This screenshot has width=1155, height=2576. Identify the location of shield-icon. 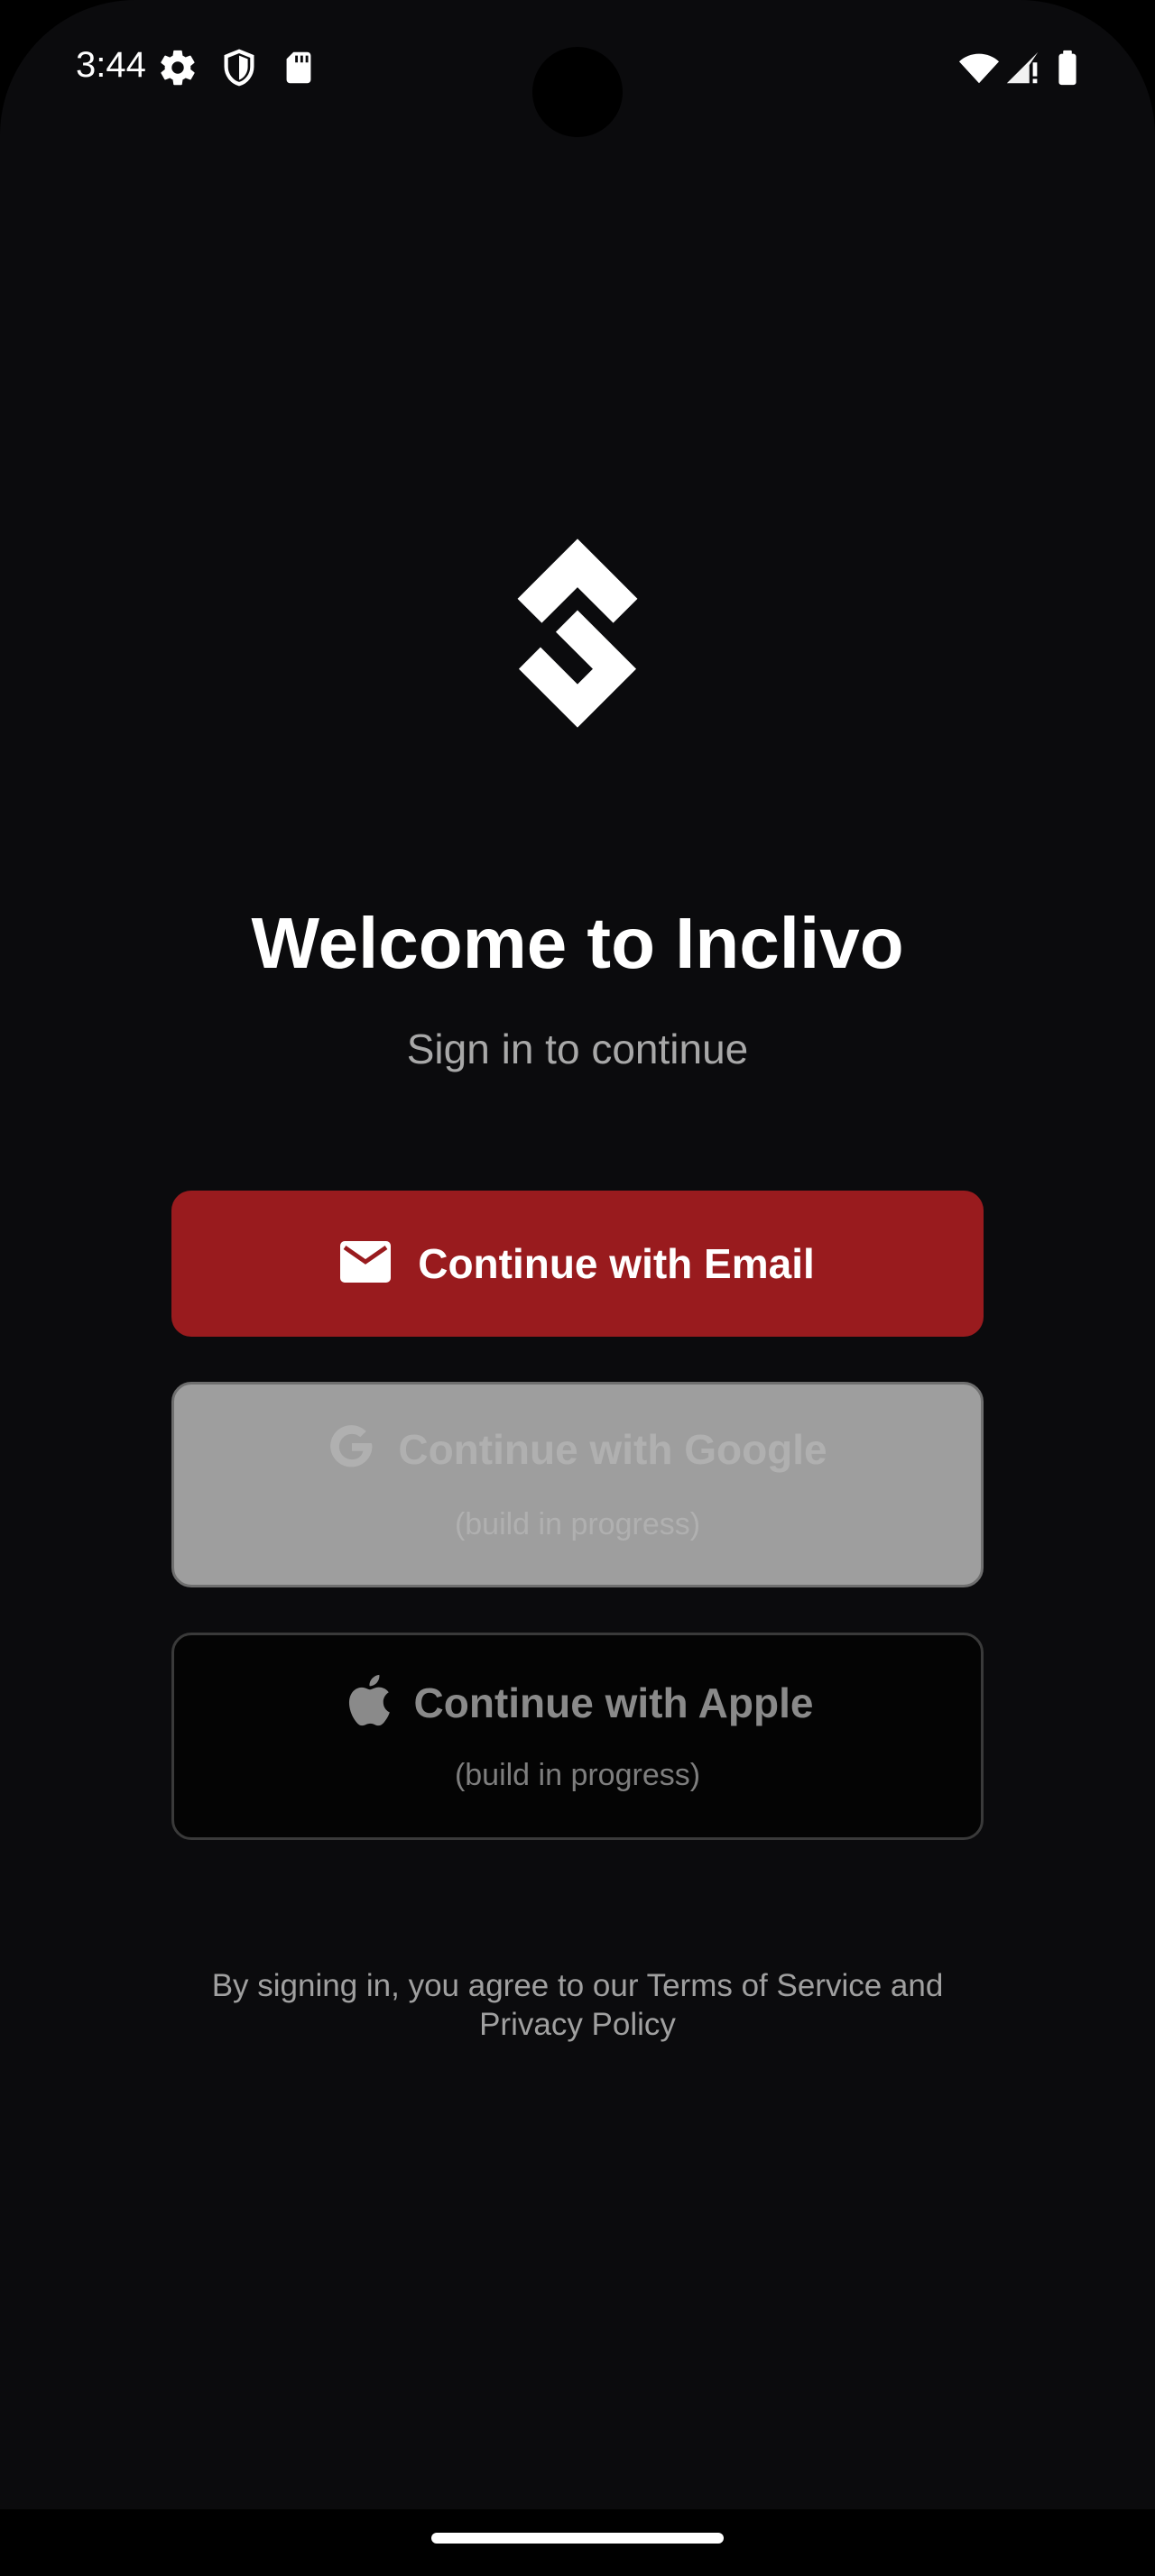
(239, 68).